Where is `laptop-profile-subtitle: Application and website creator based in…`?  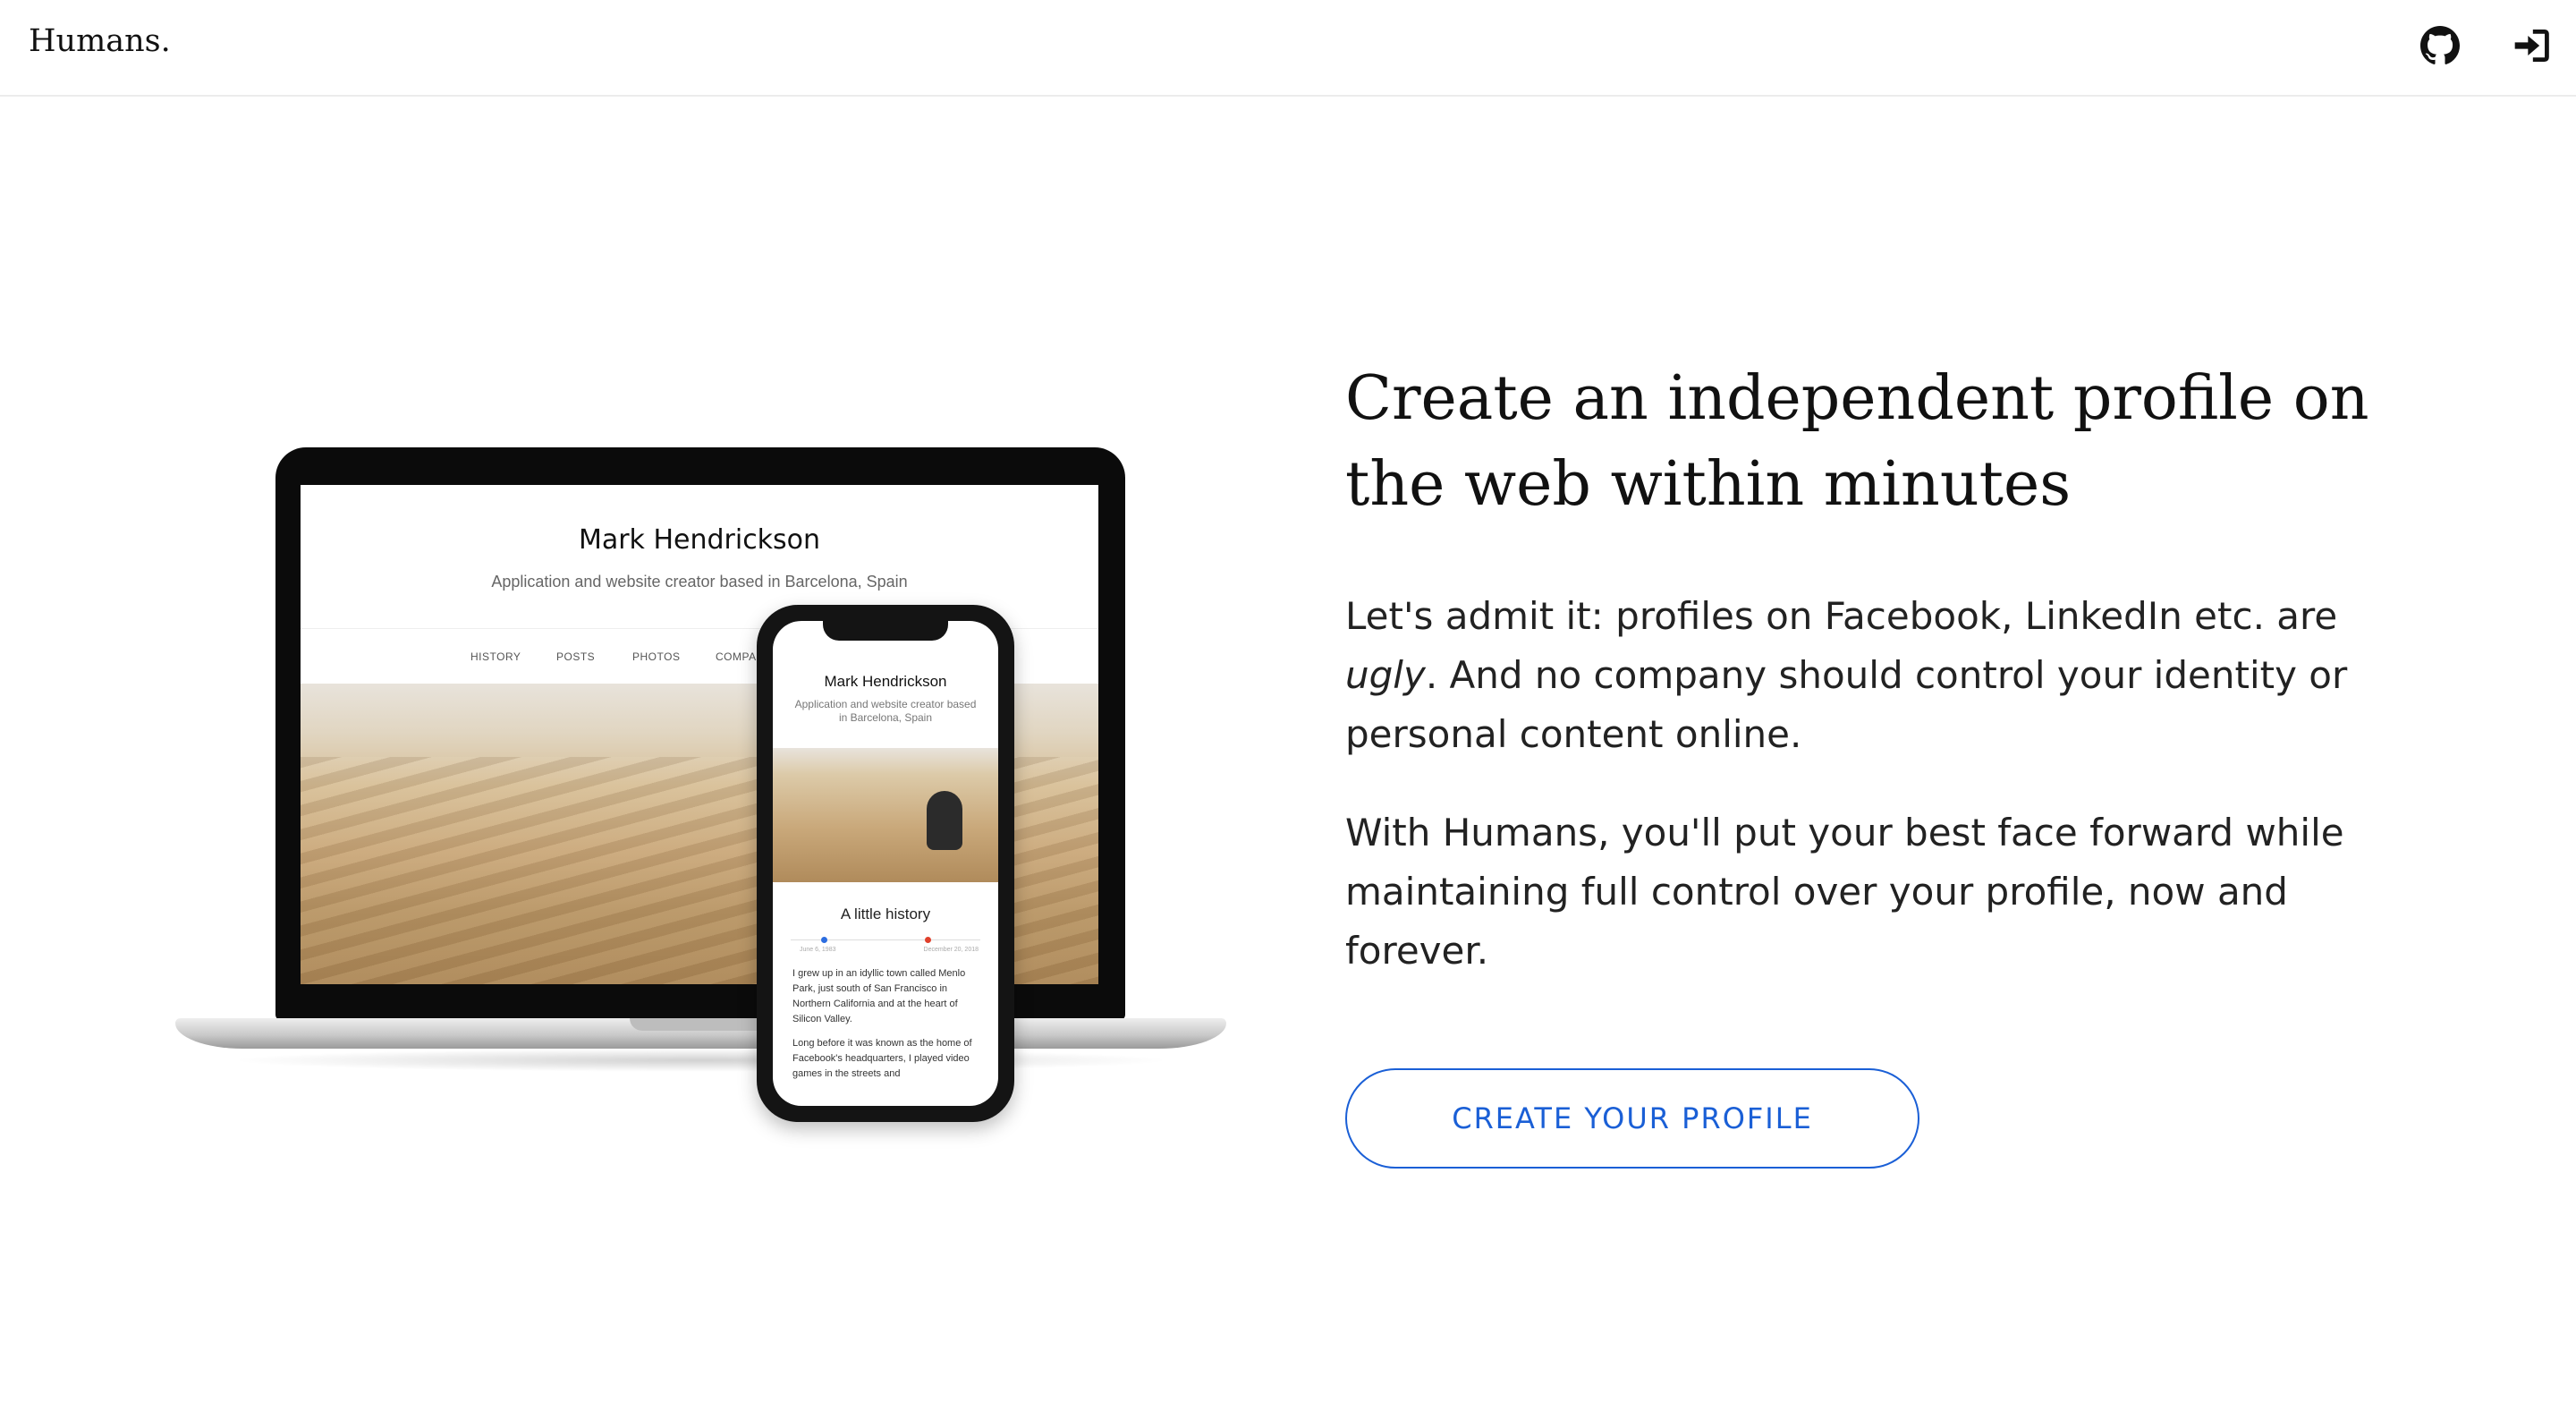
laptop-profile-subtitle: Application and website creator based in… is located at coordinates (699, 582).